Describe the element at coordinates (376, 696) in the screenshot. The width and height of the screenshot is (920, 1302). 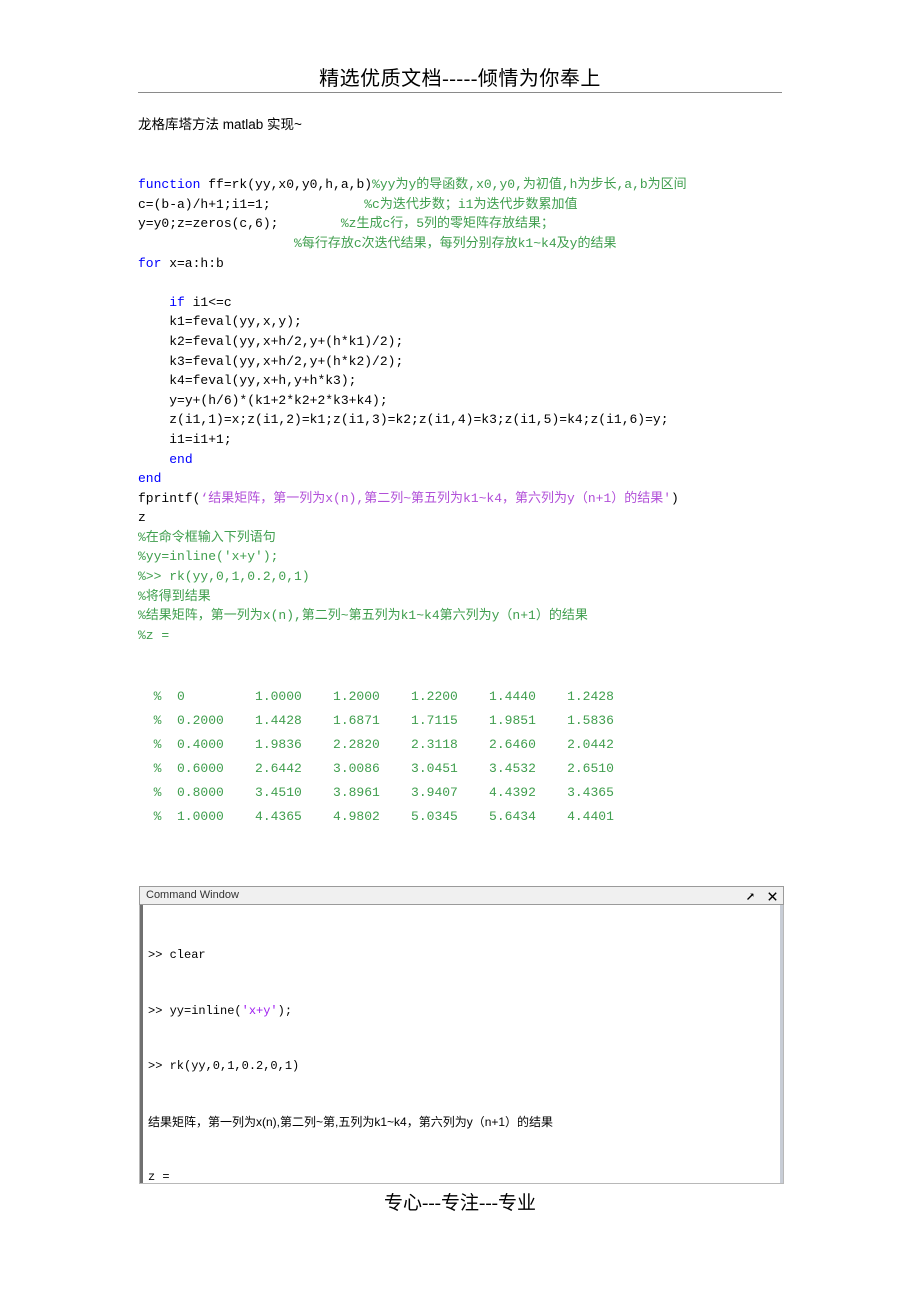
I see `result-matrix-row: % 0 1.0000 1.2000 1.2200 1.4440 1.2428` at that location.